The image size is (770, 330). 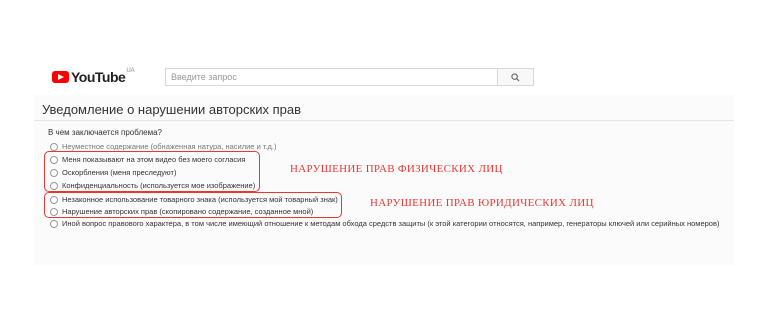 I want to click on search-input: Введите запрос, so click(x=331, y=77).